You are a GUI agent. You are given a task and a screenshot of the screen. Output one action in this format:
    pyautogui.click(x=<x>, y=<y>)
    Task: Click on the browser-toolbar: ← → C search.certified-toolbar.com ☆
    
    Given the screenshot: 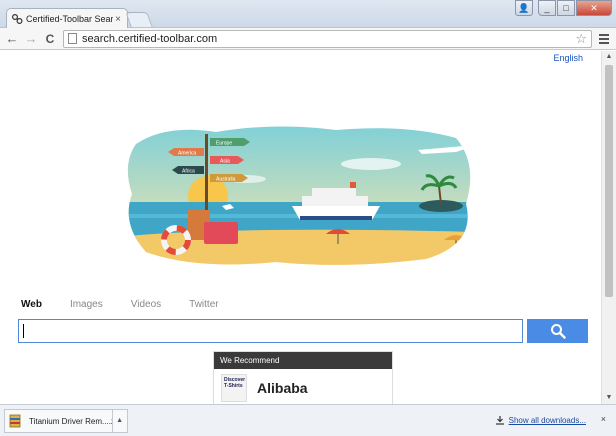 What is the action you would take?
    pyautogui.click(x=308, y=39)
    